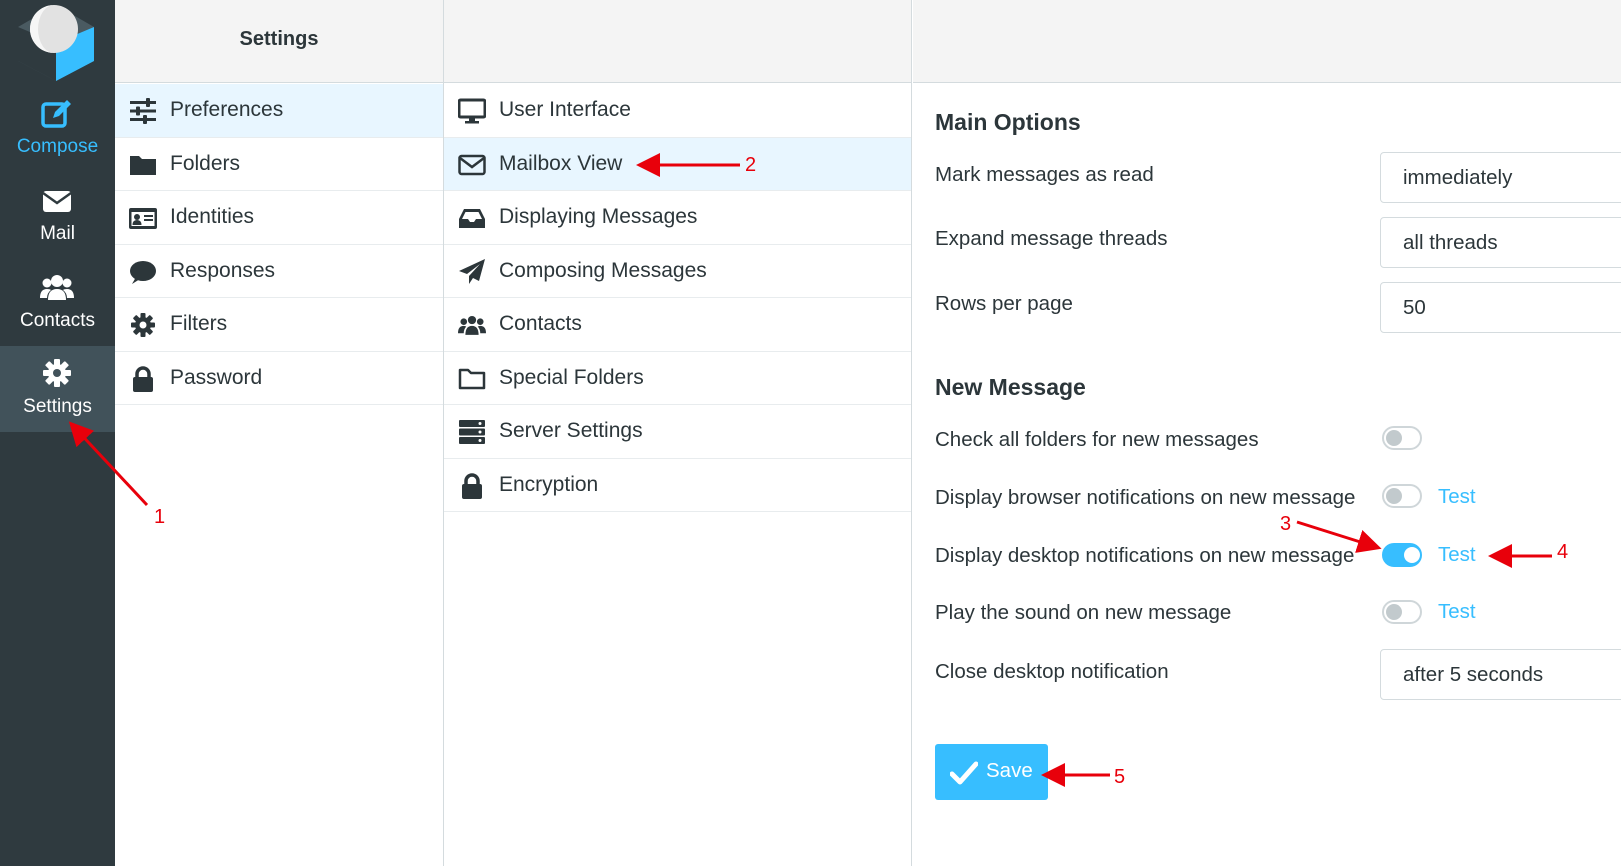 The width and height of the screenshot is (1621, 866). What do you see at coordinates (1009, 770) in the screenshot?
I see `save-button-label: Save` at bounding box center [1009, 770].